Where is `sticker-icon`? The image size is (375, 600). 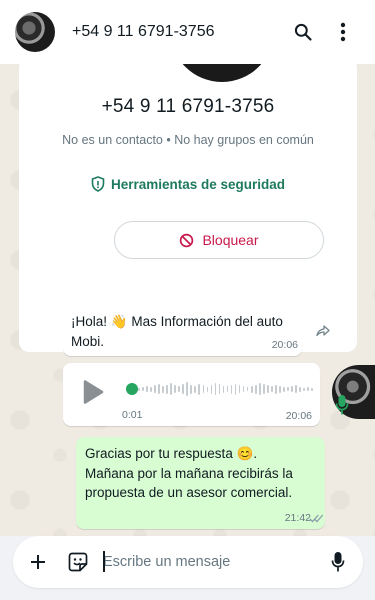 sticker-icon is located at coordinates (78, 562).